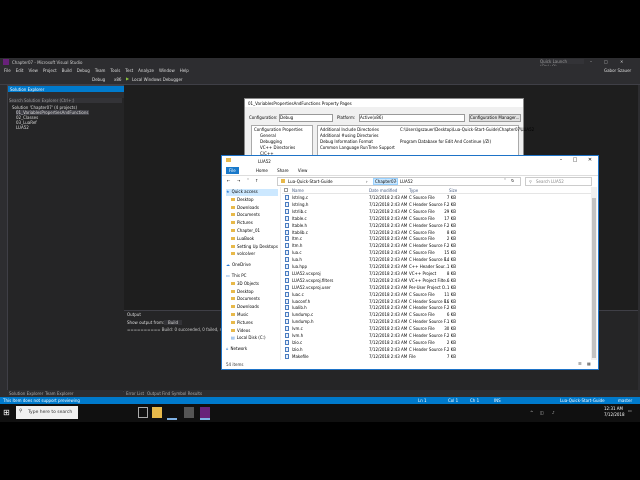  What do you see at coordinates (243, 254) in the screenshot?
I see `nav-pane-item: volcolver` at bounding box center [243, 254].